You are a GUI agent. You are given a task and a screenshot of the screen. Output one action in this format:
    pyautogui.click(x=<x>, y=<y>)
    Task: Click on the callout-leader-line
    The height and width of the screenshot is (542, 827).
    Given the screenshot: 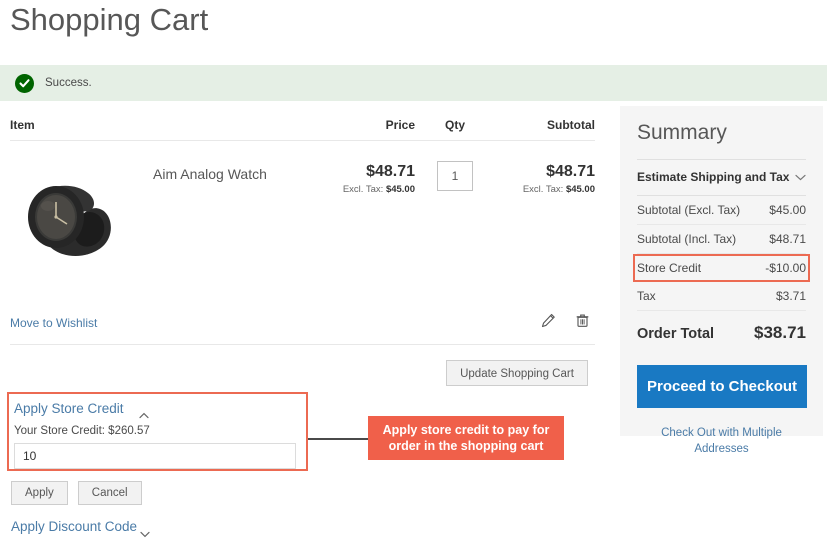 What is the action you would take?
    pyautogui.click(x=338, y=439)
    